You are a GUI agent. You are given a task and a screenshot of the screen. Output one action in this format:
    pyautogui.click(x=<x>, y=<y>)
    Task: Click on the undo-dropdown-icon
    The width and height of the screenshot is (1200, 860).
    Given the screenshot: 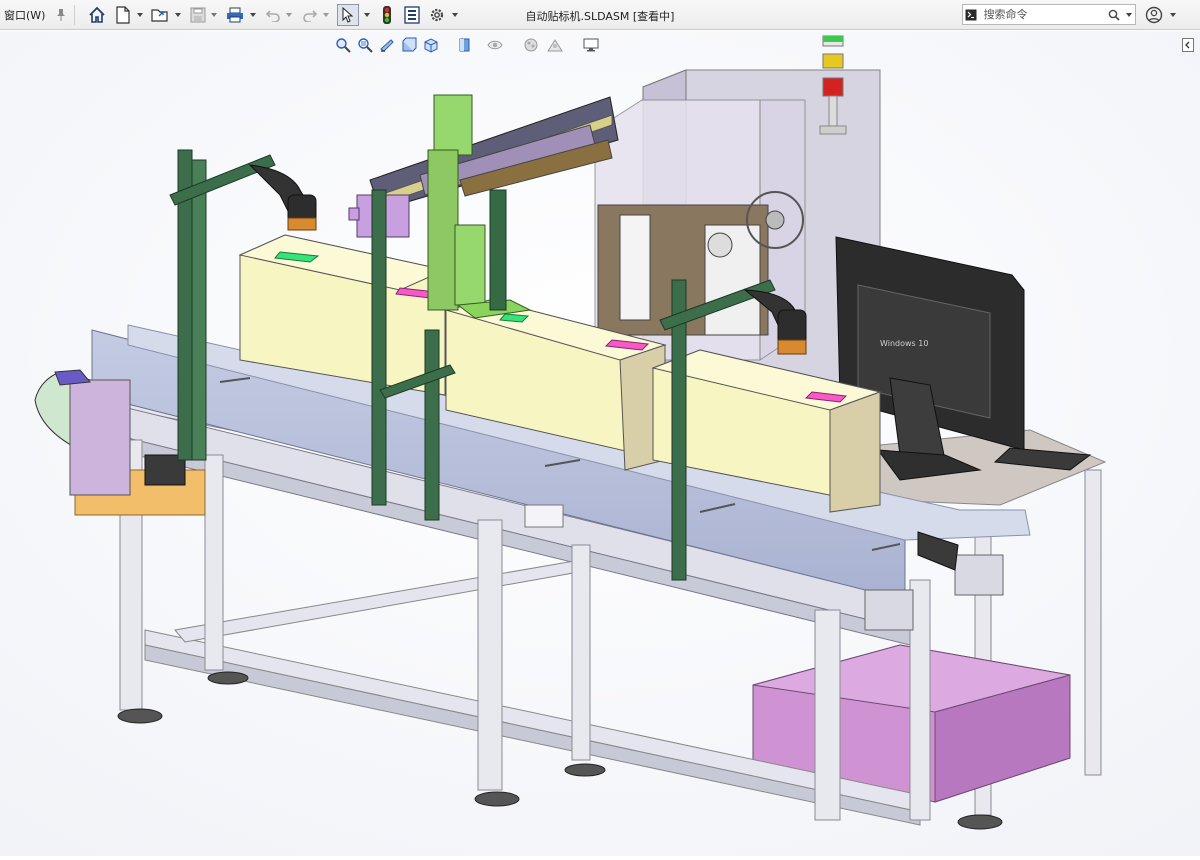 What is the action you would take?
    pyautogui.click(x=289, y=15)
    